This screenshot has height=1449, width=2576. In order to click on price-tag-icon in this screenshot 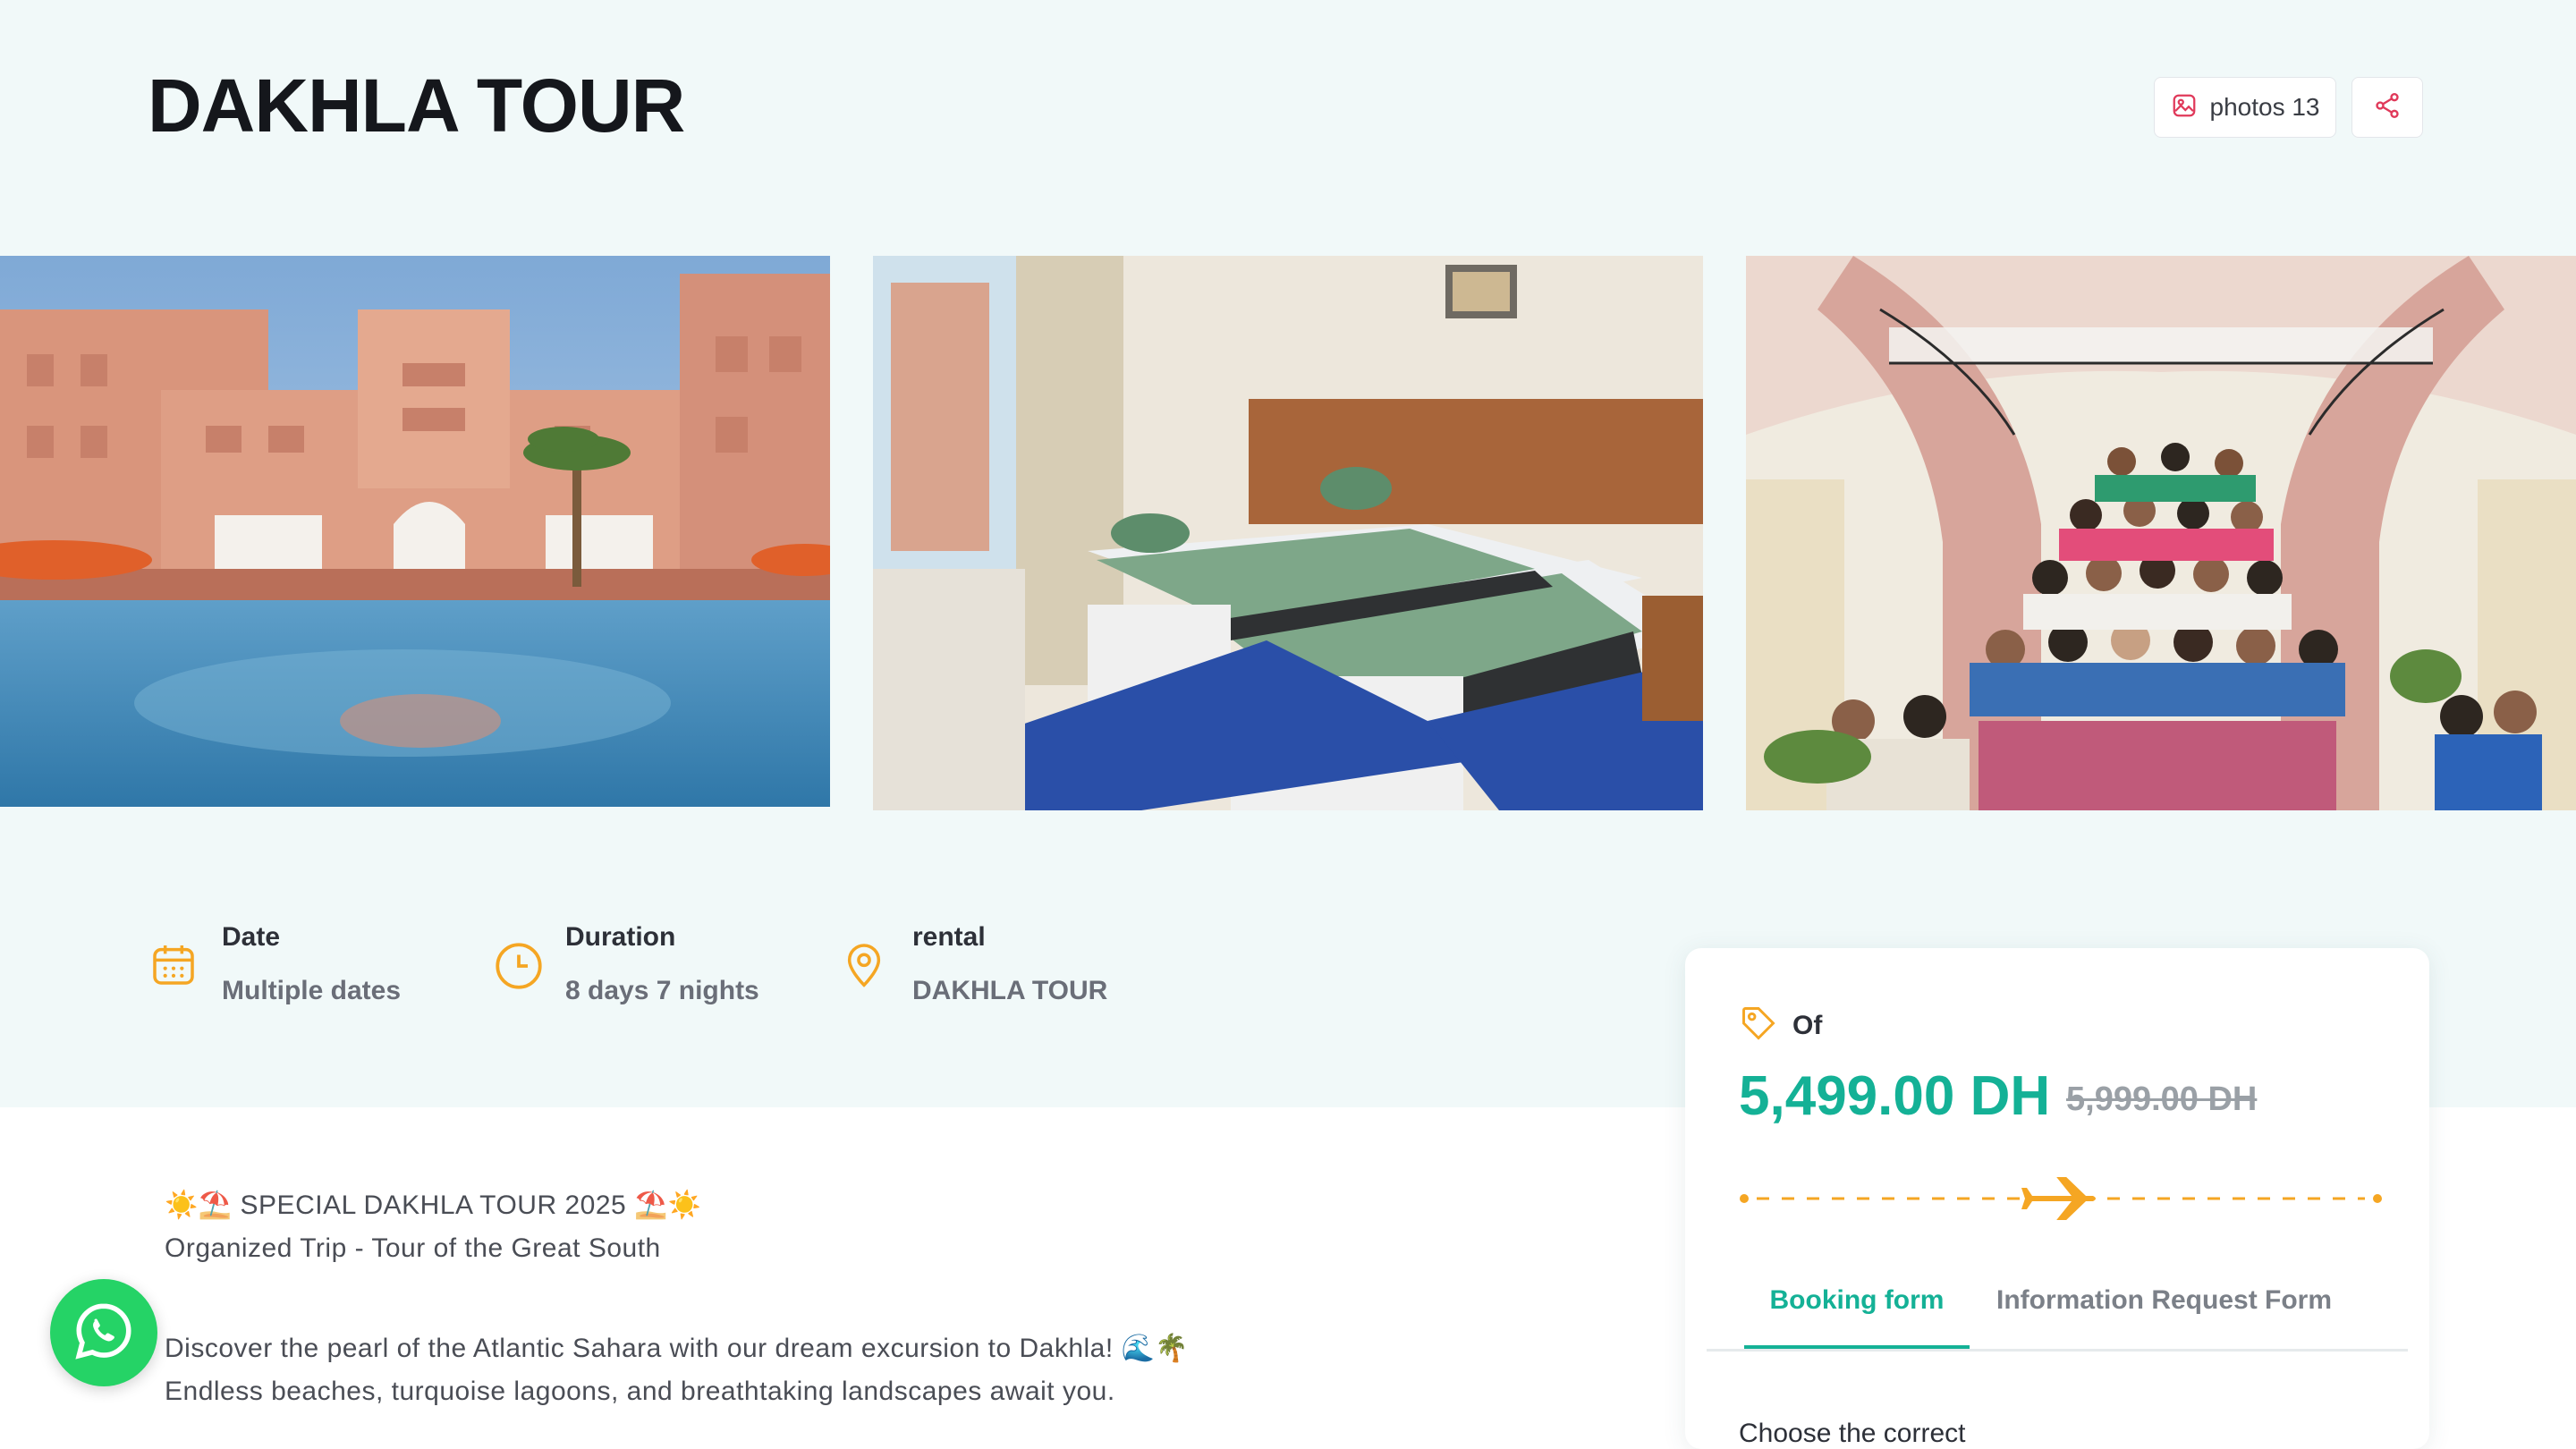, I will do `click(1758, 1025)`.